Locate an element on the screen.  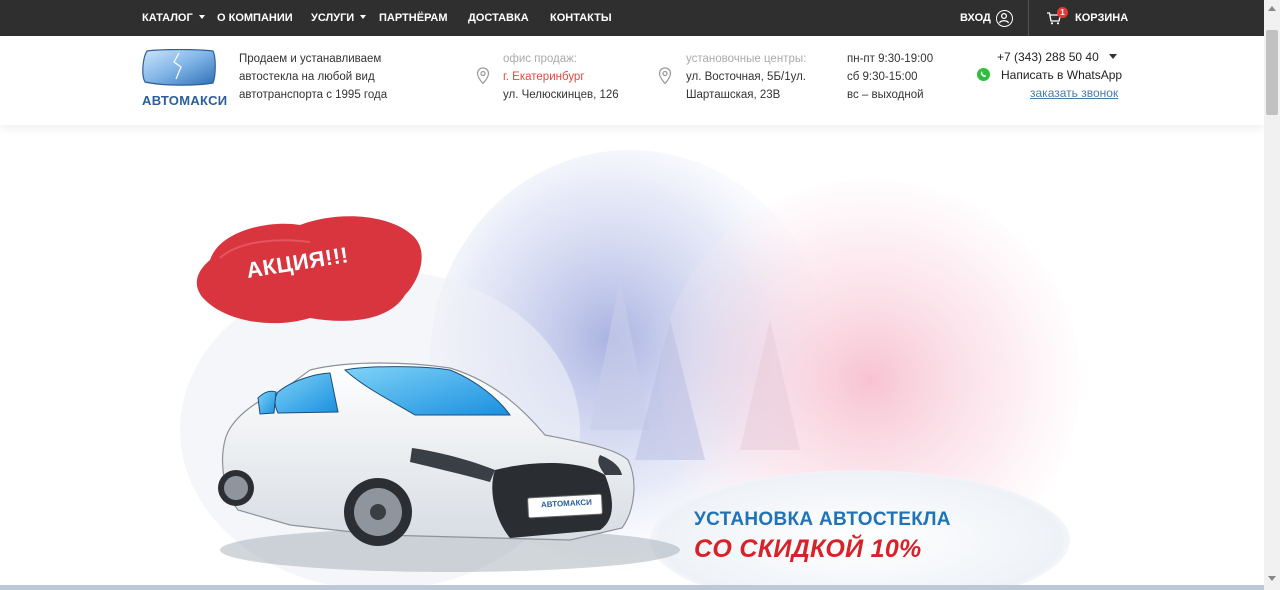
nav-label: КАТАЛОГ is located at coordinates (167, 18).